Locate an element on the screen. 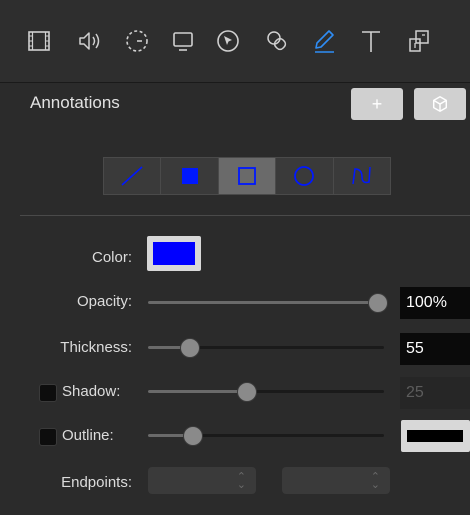 This screenshot has width=470, height=515. speaker-icon is located at coordinates (89, 41).